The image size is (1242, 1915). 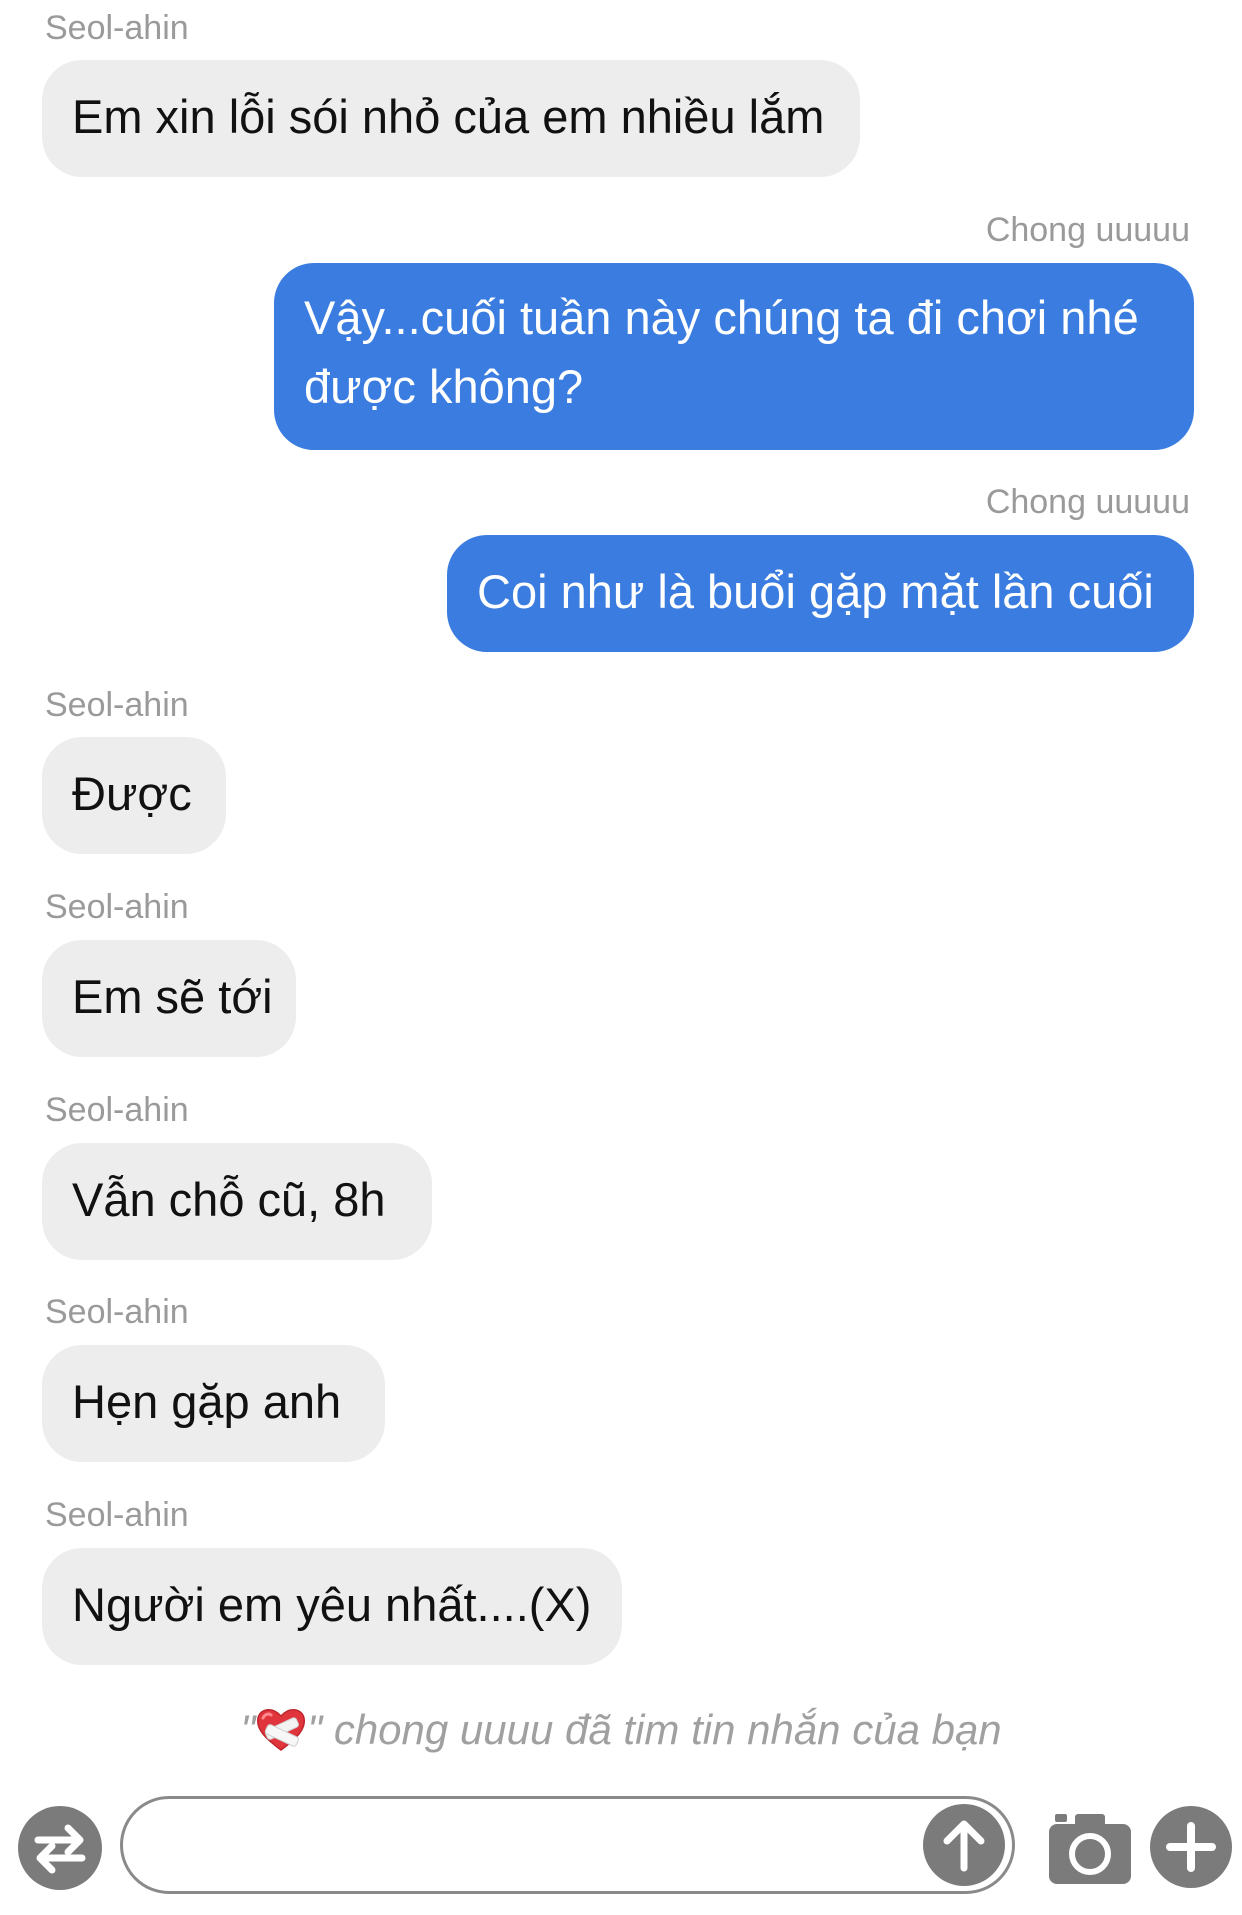 What do you see at coordinates (281, 1729) in the screenshot?
I see `heart-with-bandage-icon` at bounding box center [281, 1729].